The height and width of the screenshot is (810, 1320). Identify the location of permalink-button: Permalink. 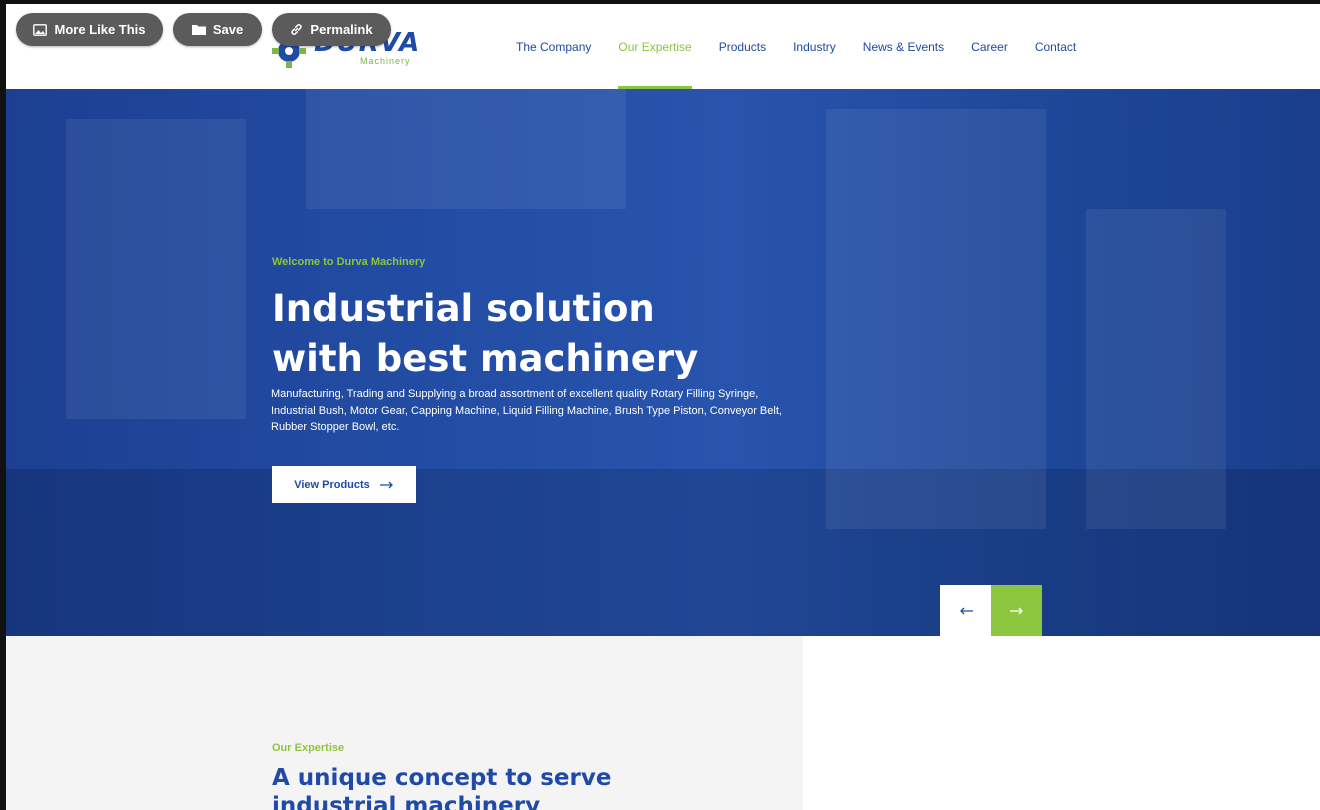
(331, 29).